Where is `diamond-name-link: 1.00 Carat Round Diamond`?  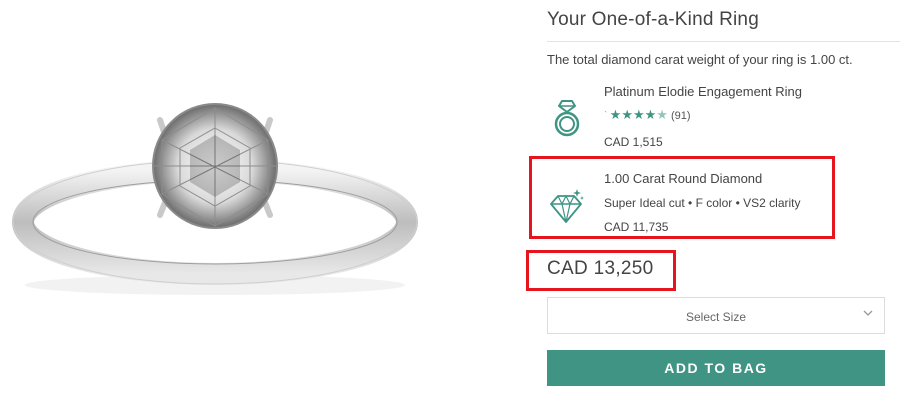
diamond-name-link: 1.00 Carat Round Diamond is located at coordinates (683, 178).